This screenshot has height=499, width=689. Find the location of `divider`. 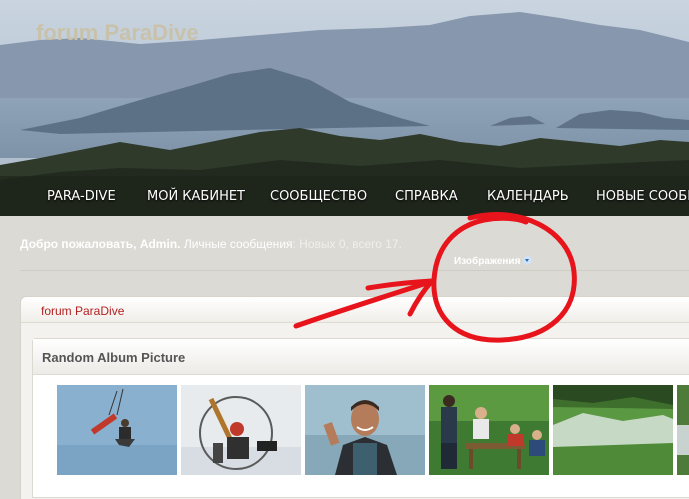

divider is located at coordinates (354, 270).